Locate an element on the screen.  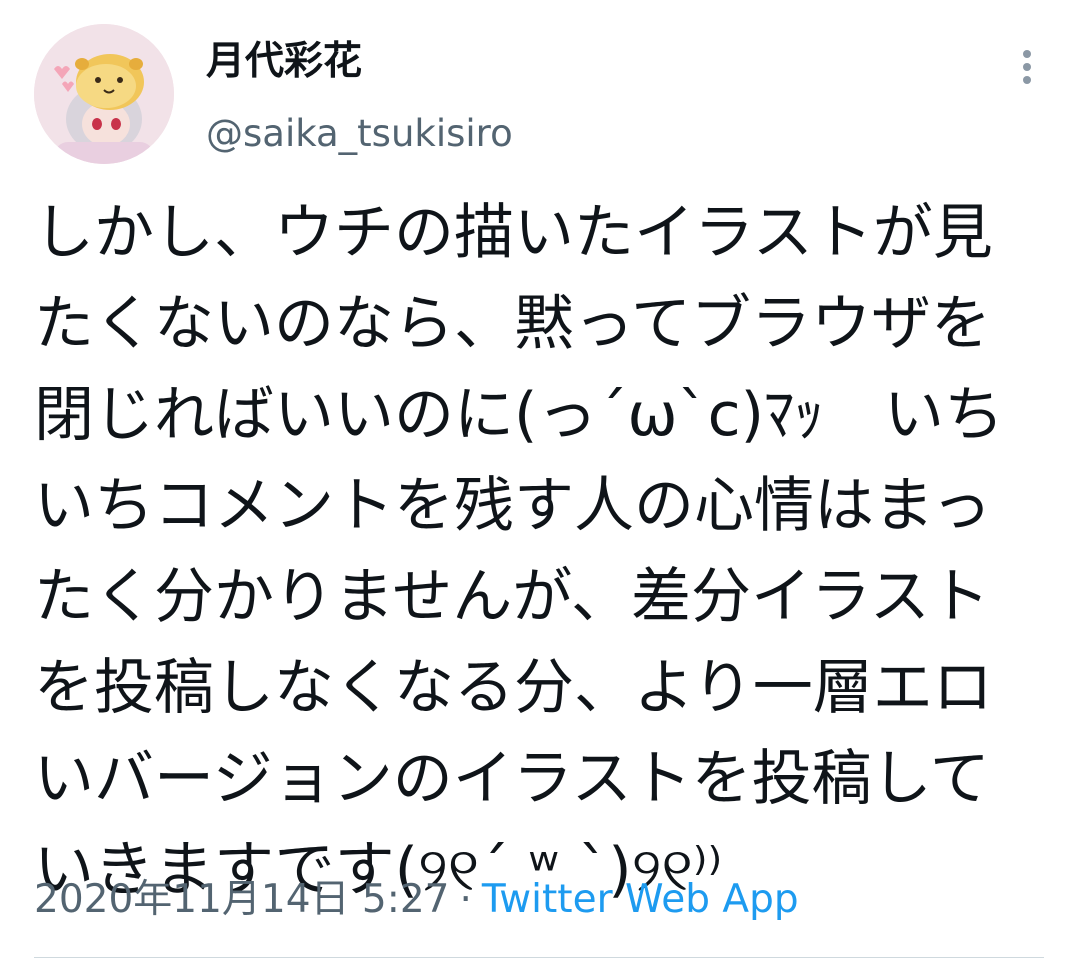
tweet-text-line: 閉じればいいのに(っ´ω`c)ﾏｯ いち is located at coordinates (519, 415).